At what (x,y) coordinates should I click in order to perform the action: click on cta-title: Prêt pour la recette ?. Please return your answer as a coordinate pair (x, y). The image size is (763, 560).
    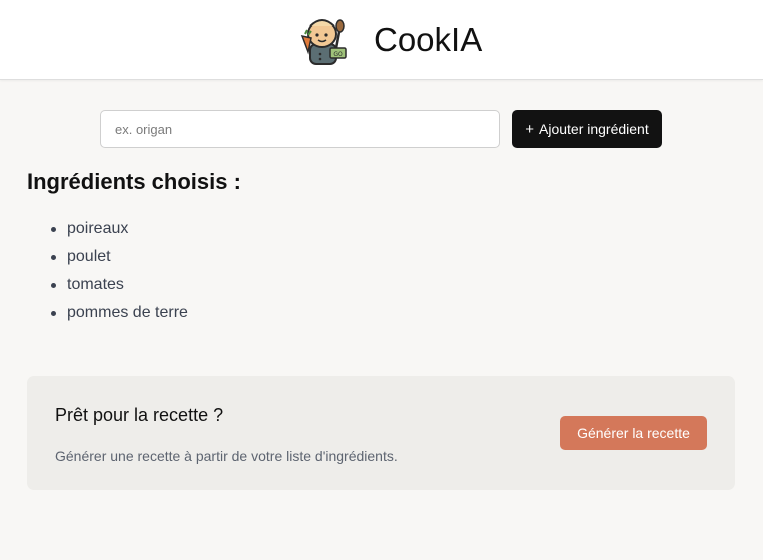
    Looking at the image, I should click on (139, 415).